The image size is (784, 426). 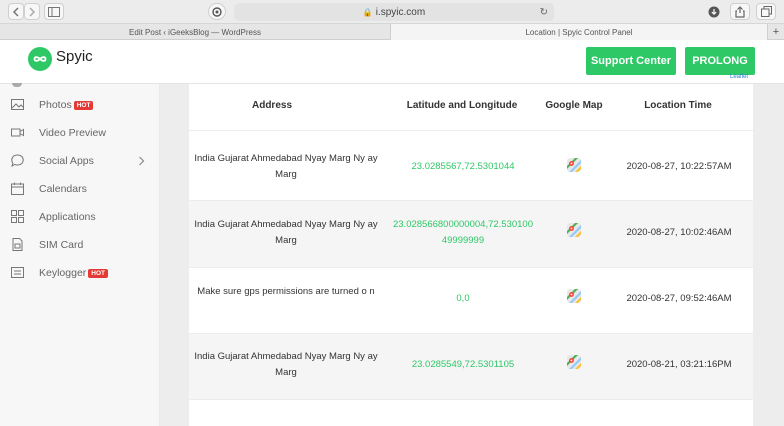 I want to click on sidebar-item-photos: Photos HOT, so click(x=80, y=105).